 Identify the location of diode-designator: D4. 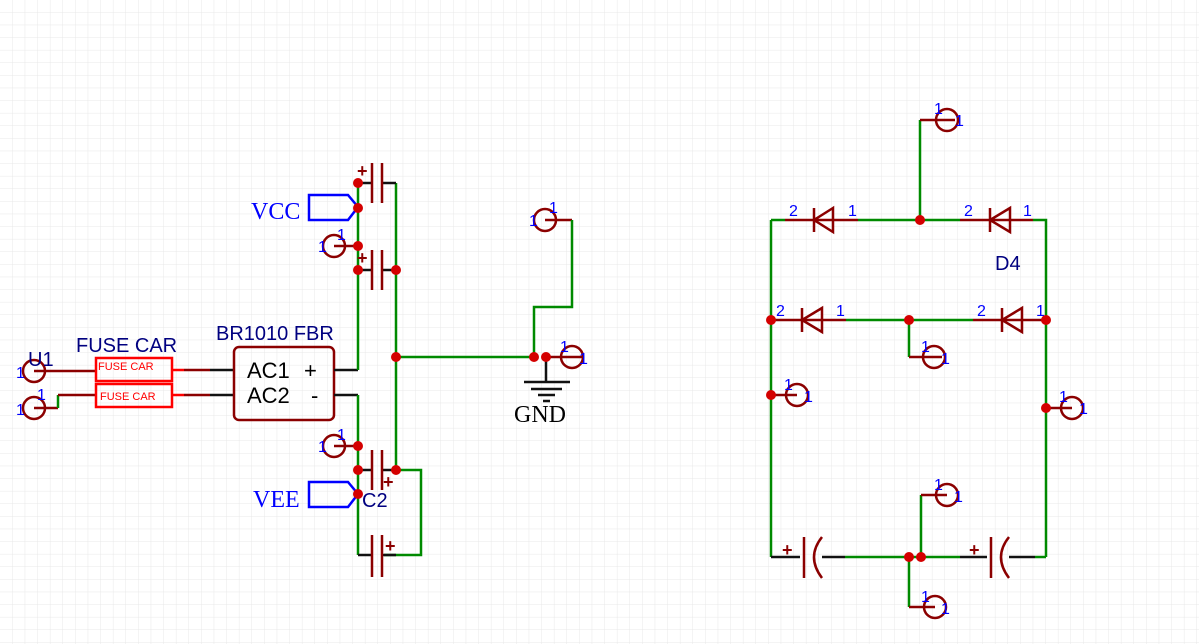
(1008, 264).